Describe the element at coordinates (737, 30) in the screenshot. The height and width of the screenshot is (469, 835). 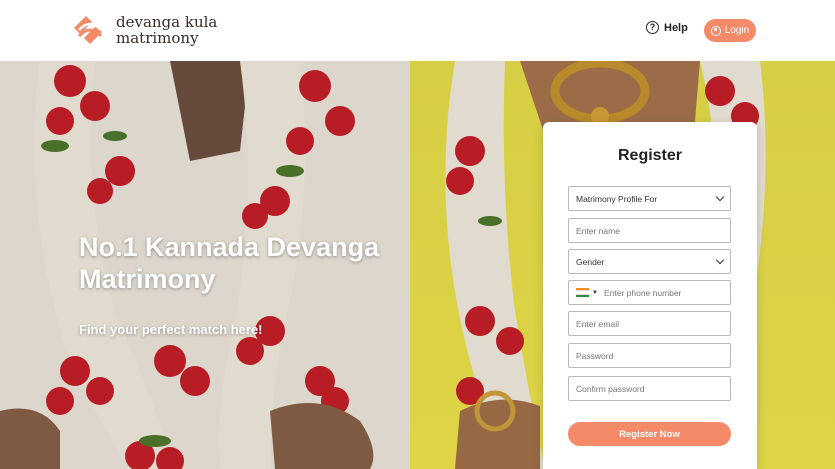
I see `login-label: Login` at that location.